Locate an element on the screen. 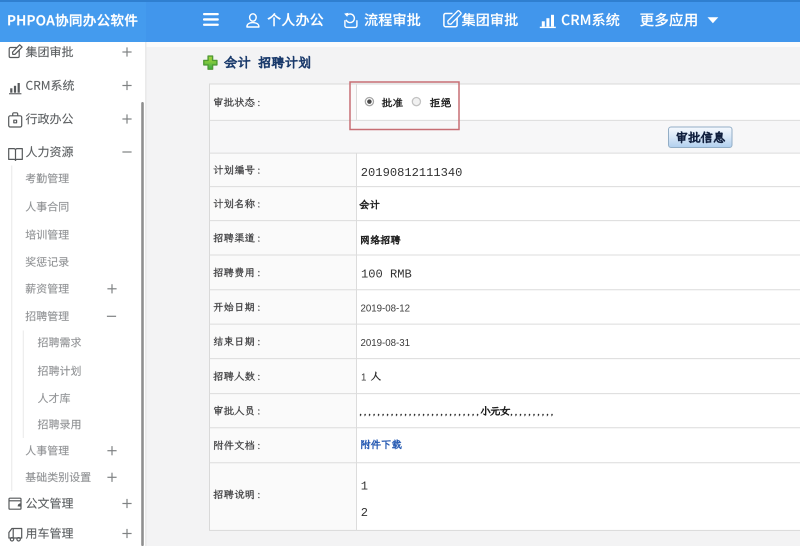 Image resolution: width=800 pixels, height=546 pixels. svg-text: 100 RMB is located at coordinates (386, 275).